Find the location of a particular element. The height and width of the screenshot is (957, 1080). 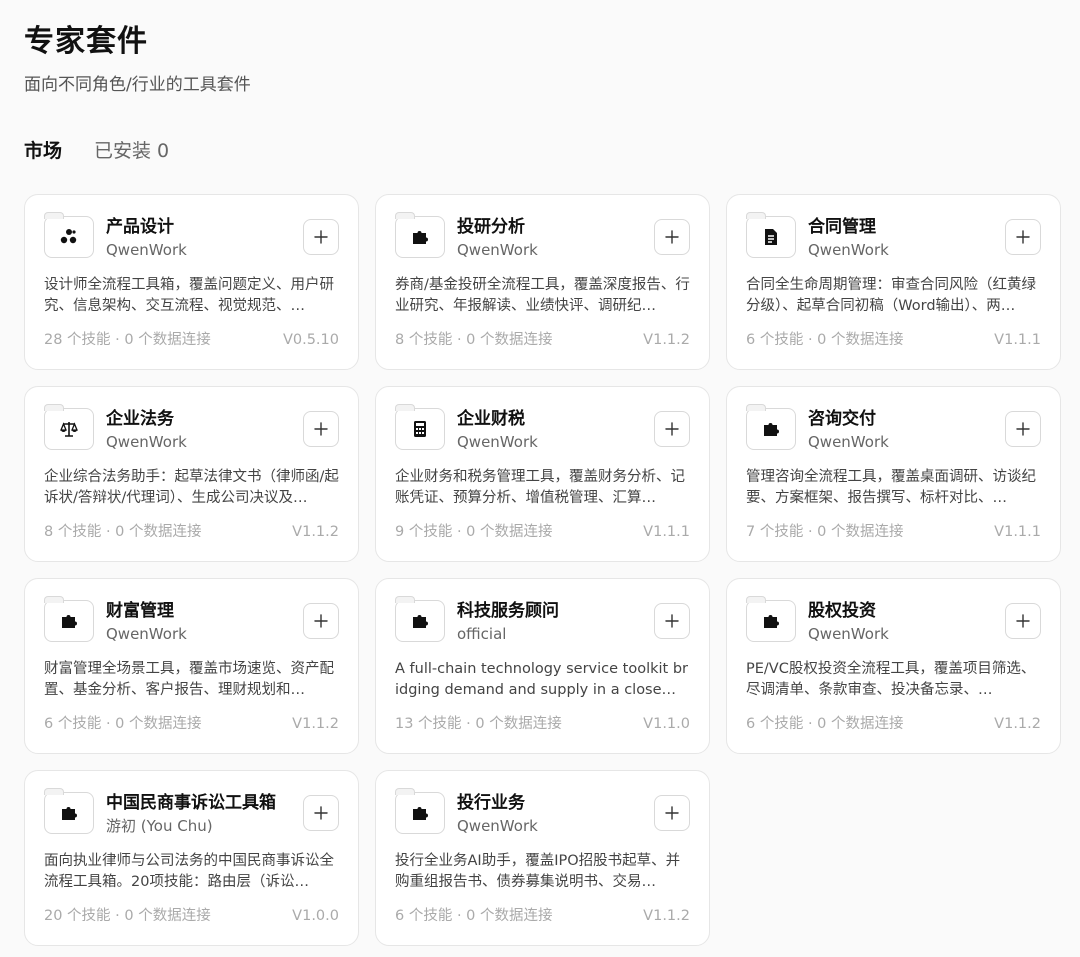

tab-bar: 市场 已安装 0 is located at coordinates (96, 151).